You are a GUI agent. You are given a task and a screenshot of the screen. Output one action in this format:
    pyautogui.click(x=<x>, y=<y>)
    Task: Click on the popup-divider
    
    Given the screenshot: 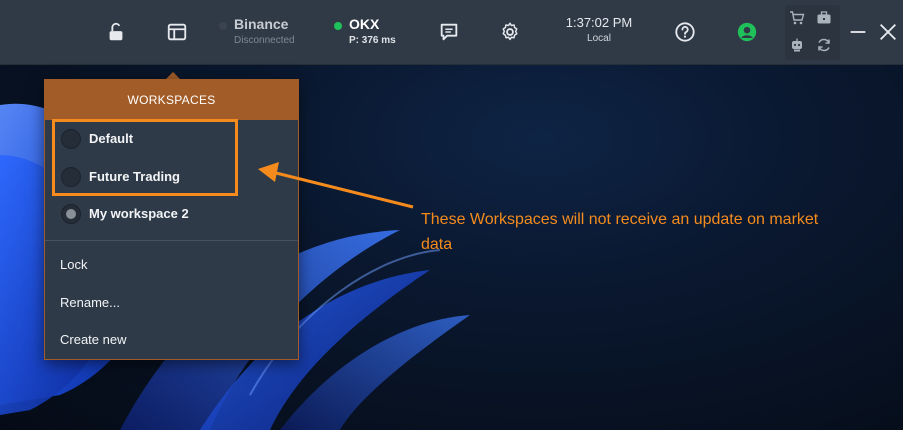 What is the action you would take?
    pyautogui.click(x=171, y=240)
    